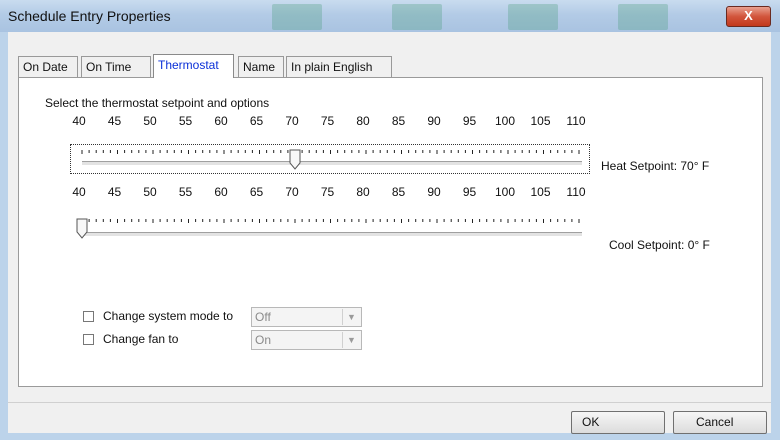  Describe the element at coordinates (116, 66) in the screenshot. I see `tab-on-time: On Time` at that location.